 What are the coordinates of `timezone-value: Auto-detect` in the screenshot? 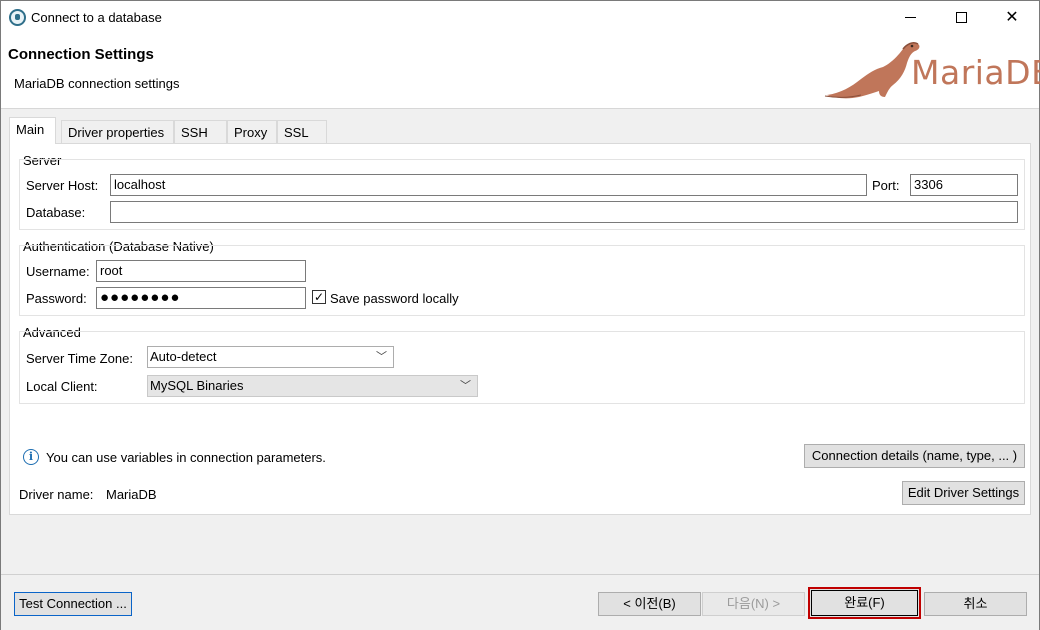 It's located at (183, 356).